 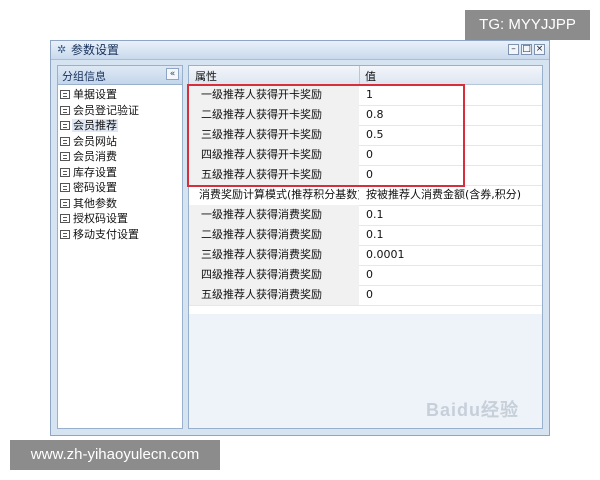 I want to click on tree-item-member-referral: 会员推荐, so click(x=120, y=126).